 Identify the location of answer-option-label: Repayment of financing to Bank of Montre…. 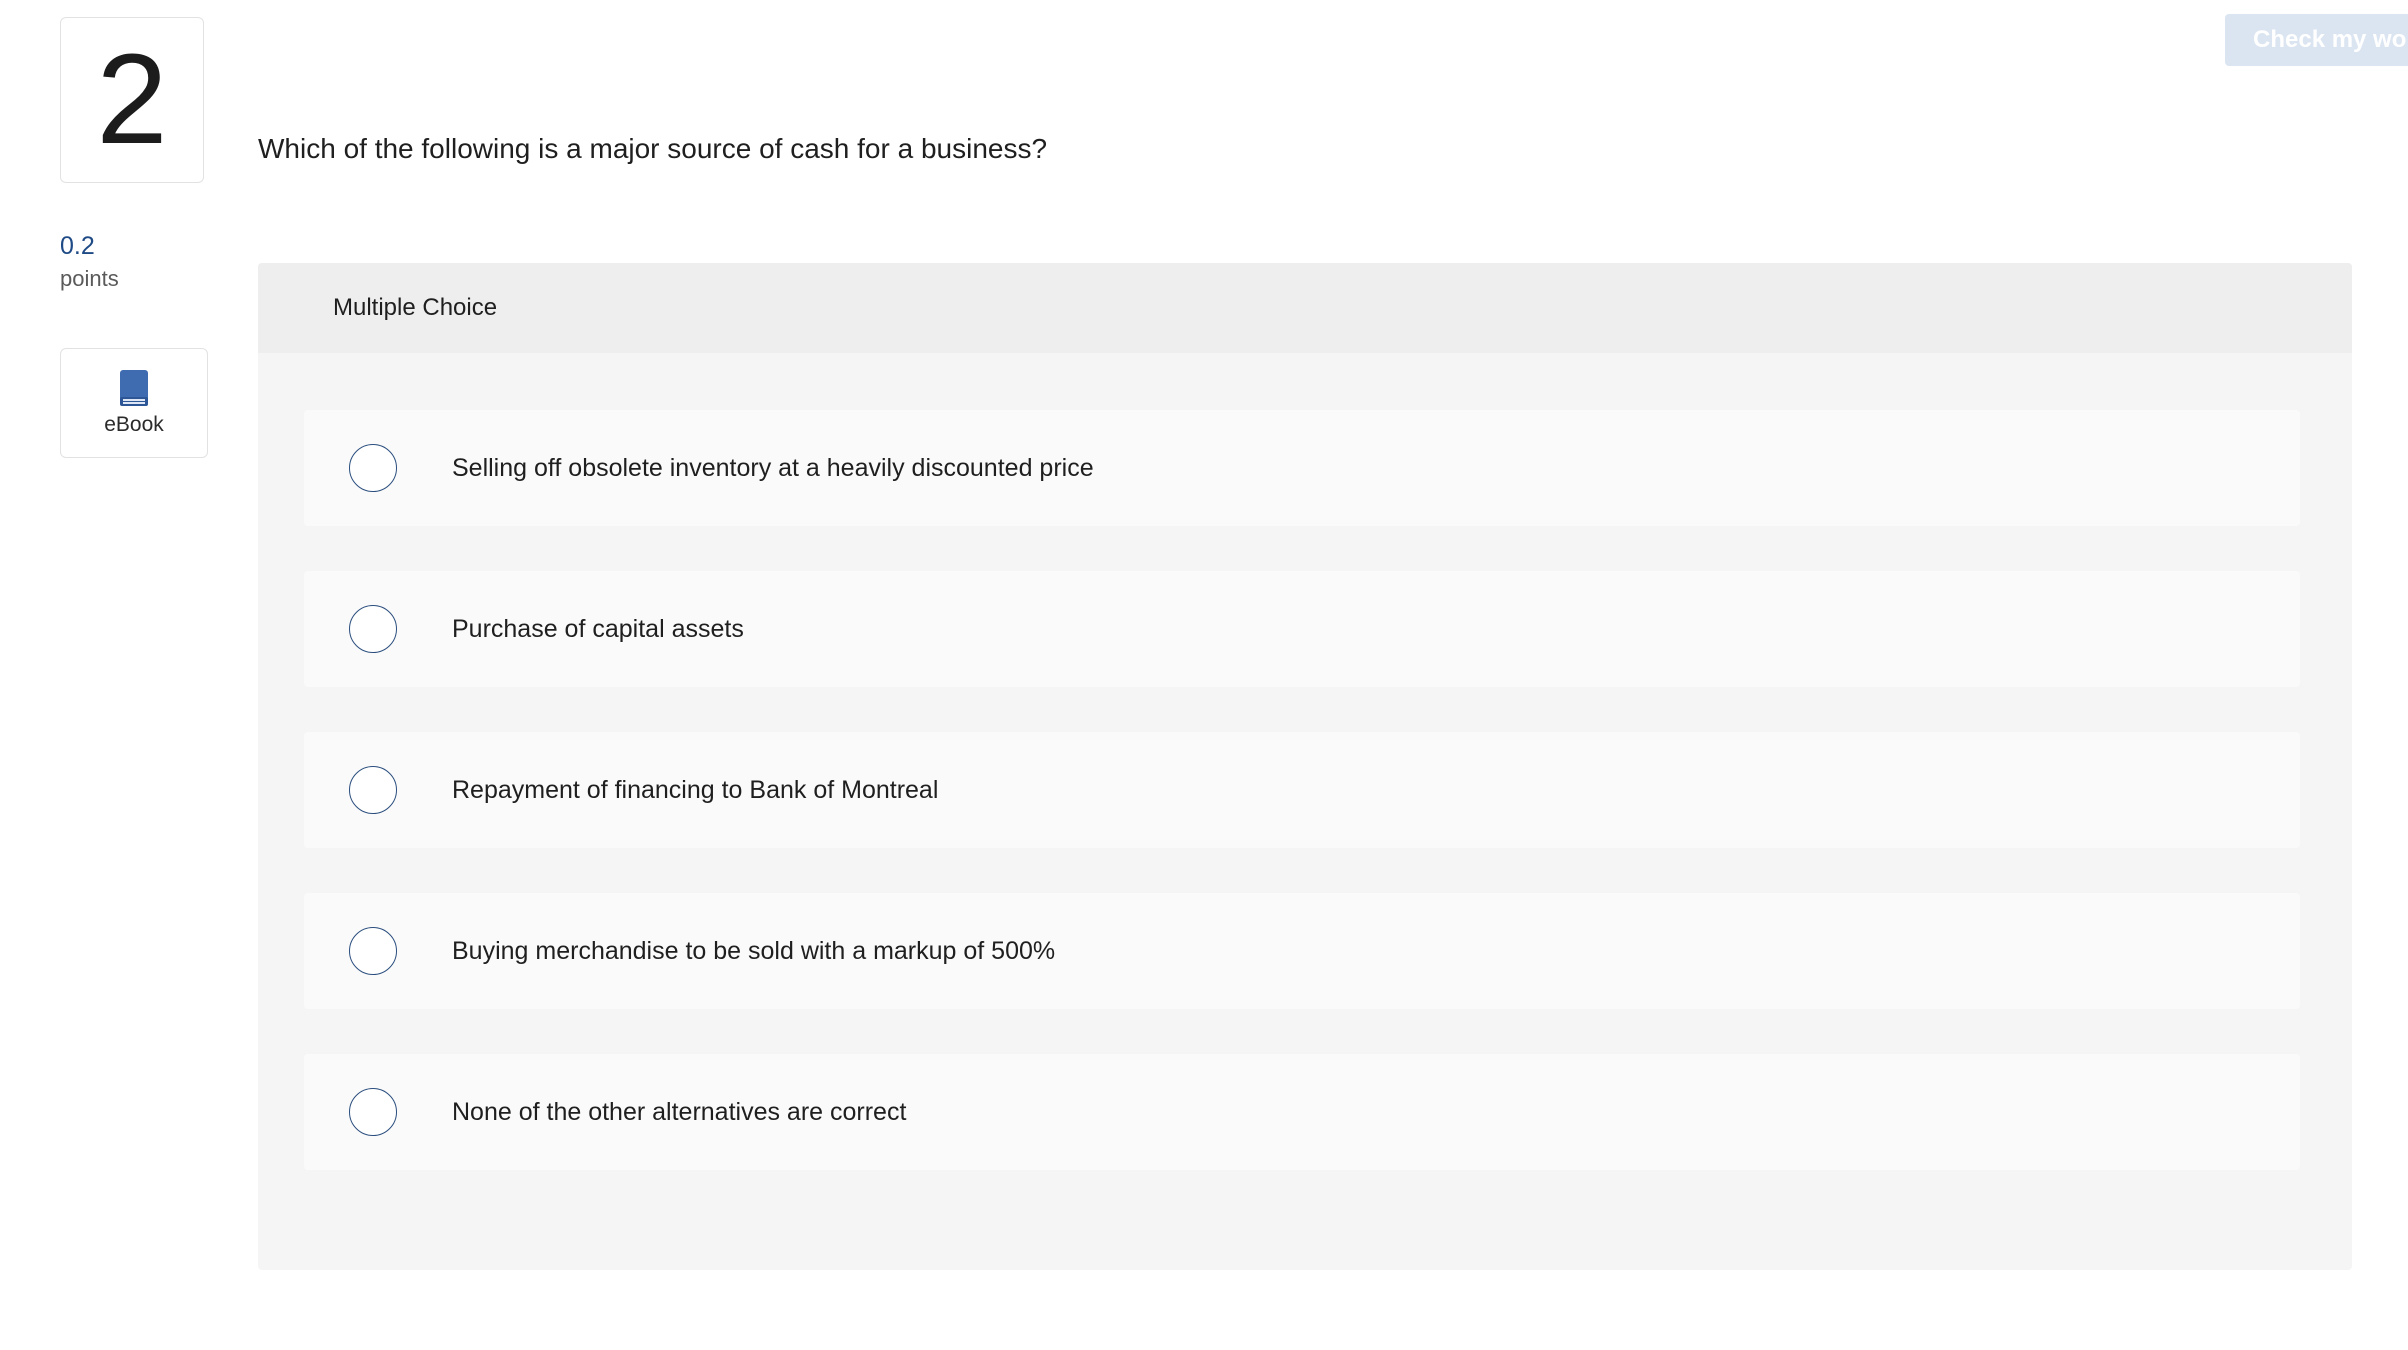
(695, 789).